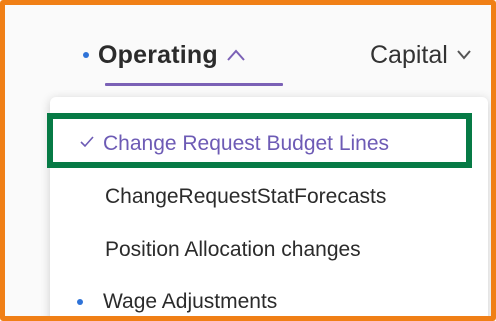 This screenshot has height=321, width=496. What do you see at coordinates (194, 84) in the screenshot?
I see `active-tab-underline` at bounding box center [194, 84].